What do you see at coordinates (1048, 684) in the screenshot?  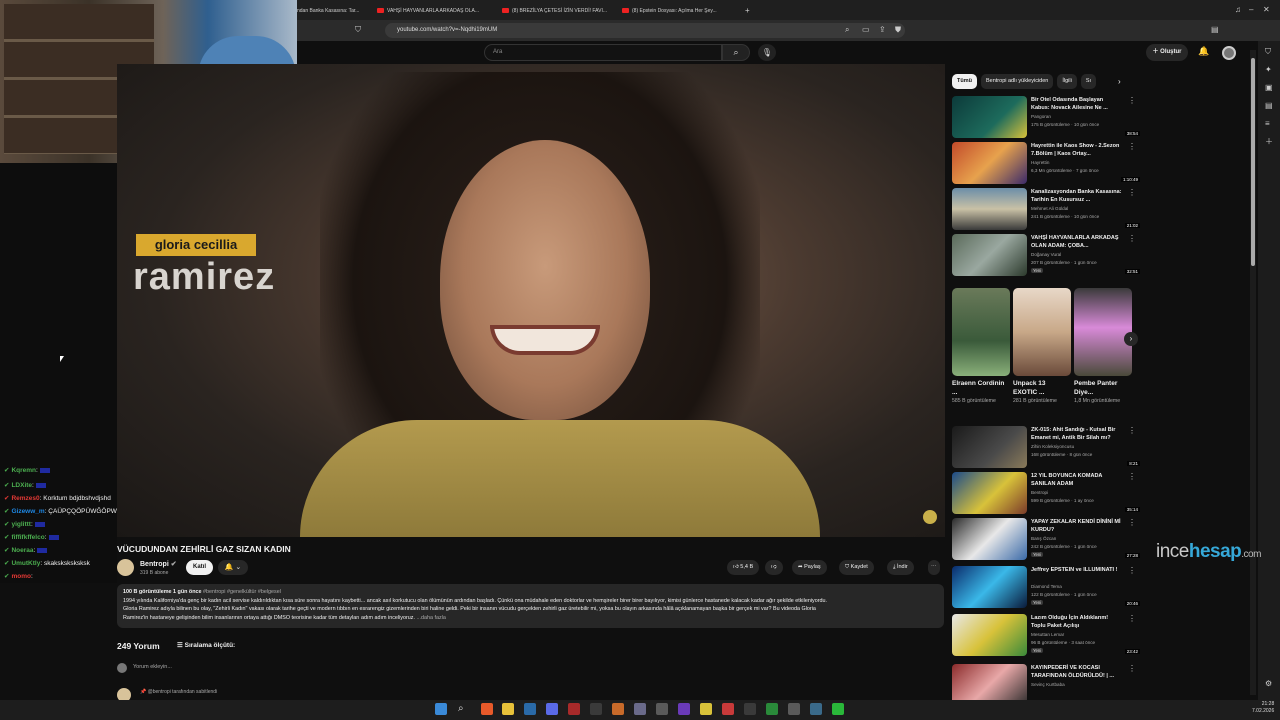 I see `recommended-channel: Sevinç Kurtbaba` at bounding box center [1048, 684].